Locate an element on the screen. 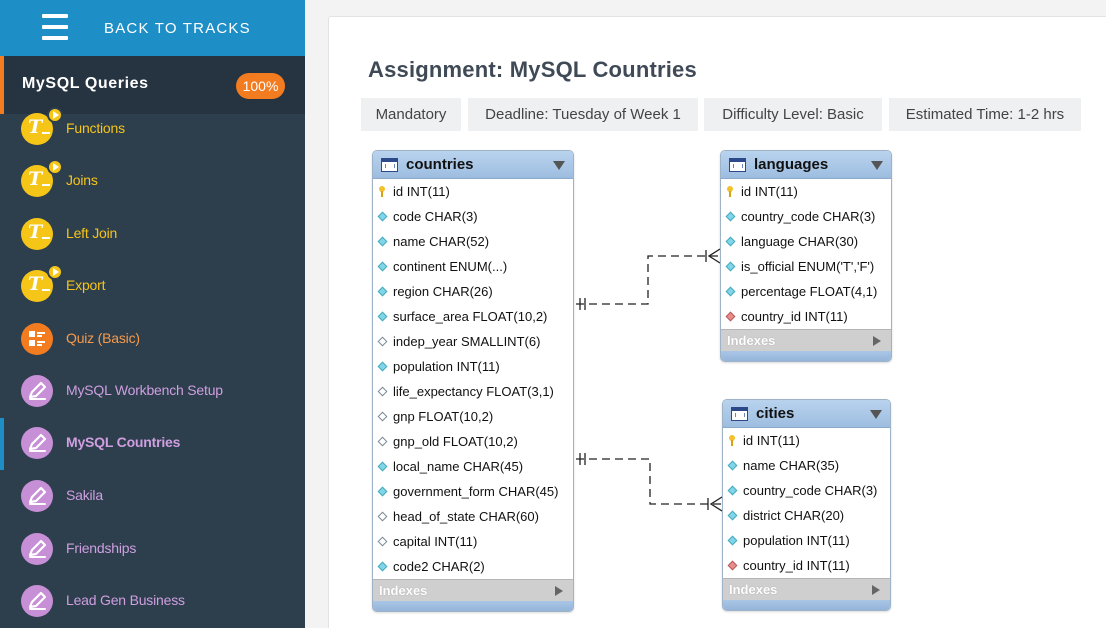 The width and height of the screenshot is (1106, 628). table-column: continent ENUM(...) is located at coordinates (473, 266).